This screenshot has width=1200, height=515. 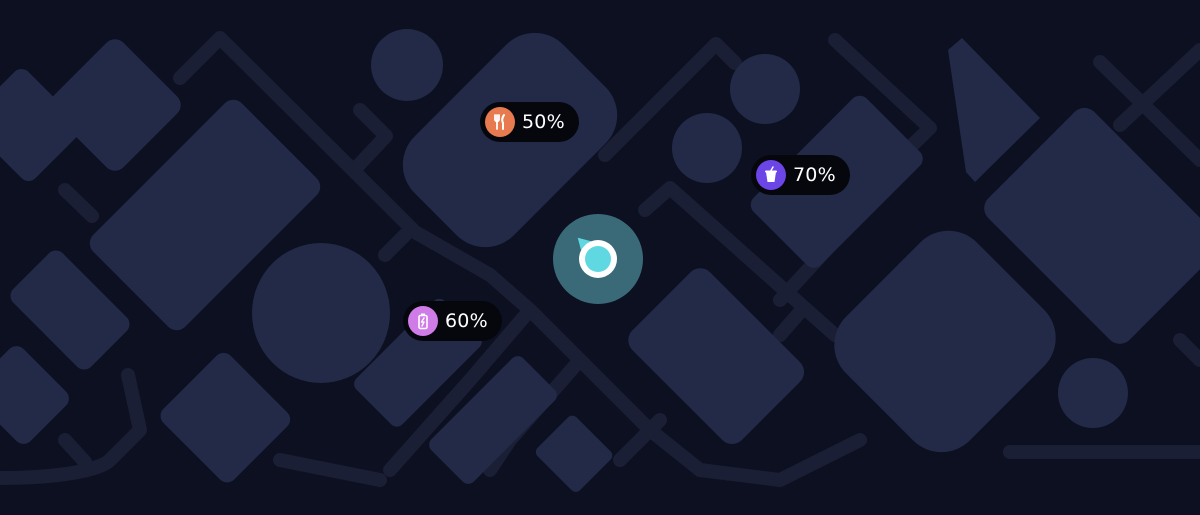 I want to click on battery-pin: 60%, so click(x=452, y=321).